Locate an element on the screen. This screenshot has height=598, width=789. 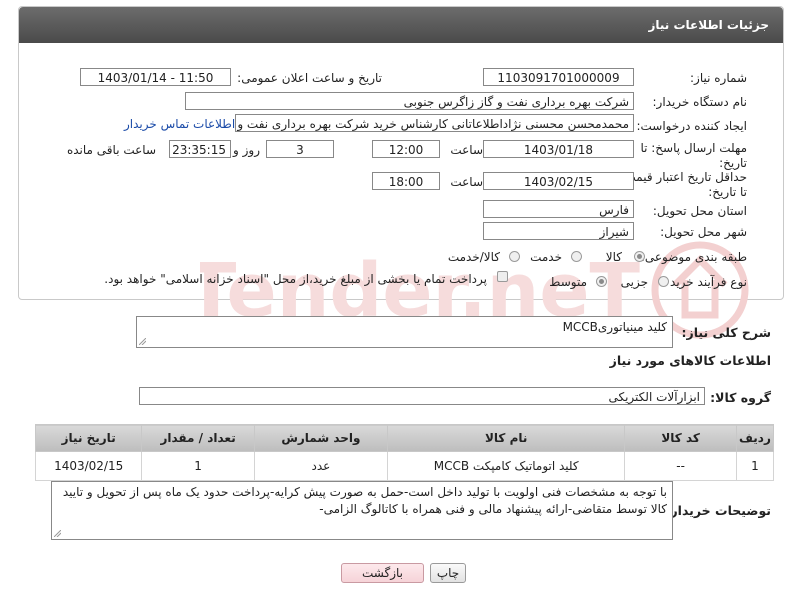
time-remaining-field: 23:35:15 is located at coordinates (200, 149).